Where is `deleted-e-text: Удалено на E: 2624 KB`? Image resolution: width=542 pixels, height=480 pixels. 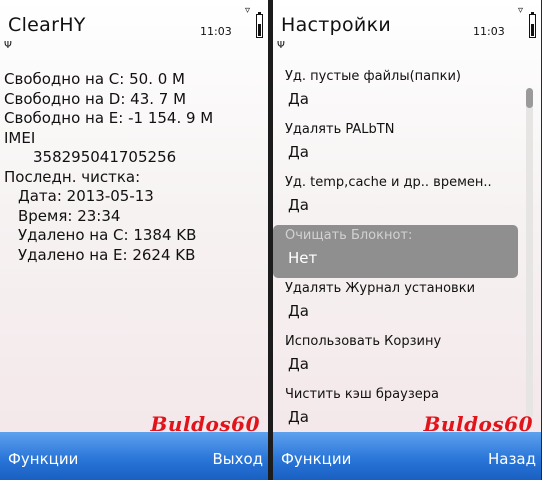 deleted-e-text: Удалено на E: 2624 KB is located at coordinates (107, 254).